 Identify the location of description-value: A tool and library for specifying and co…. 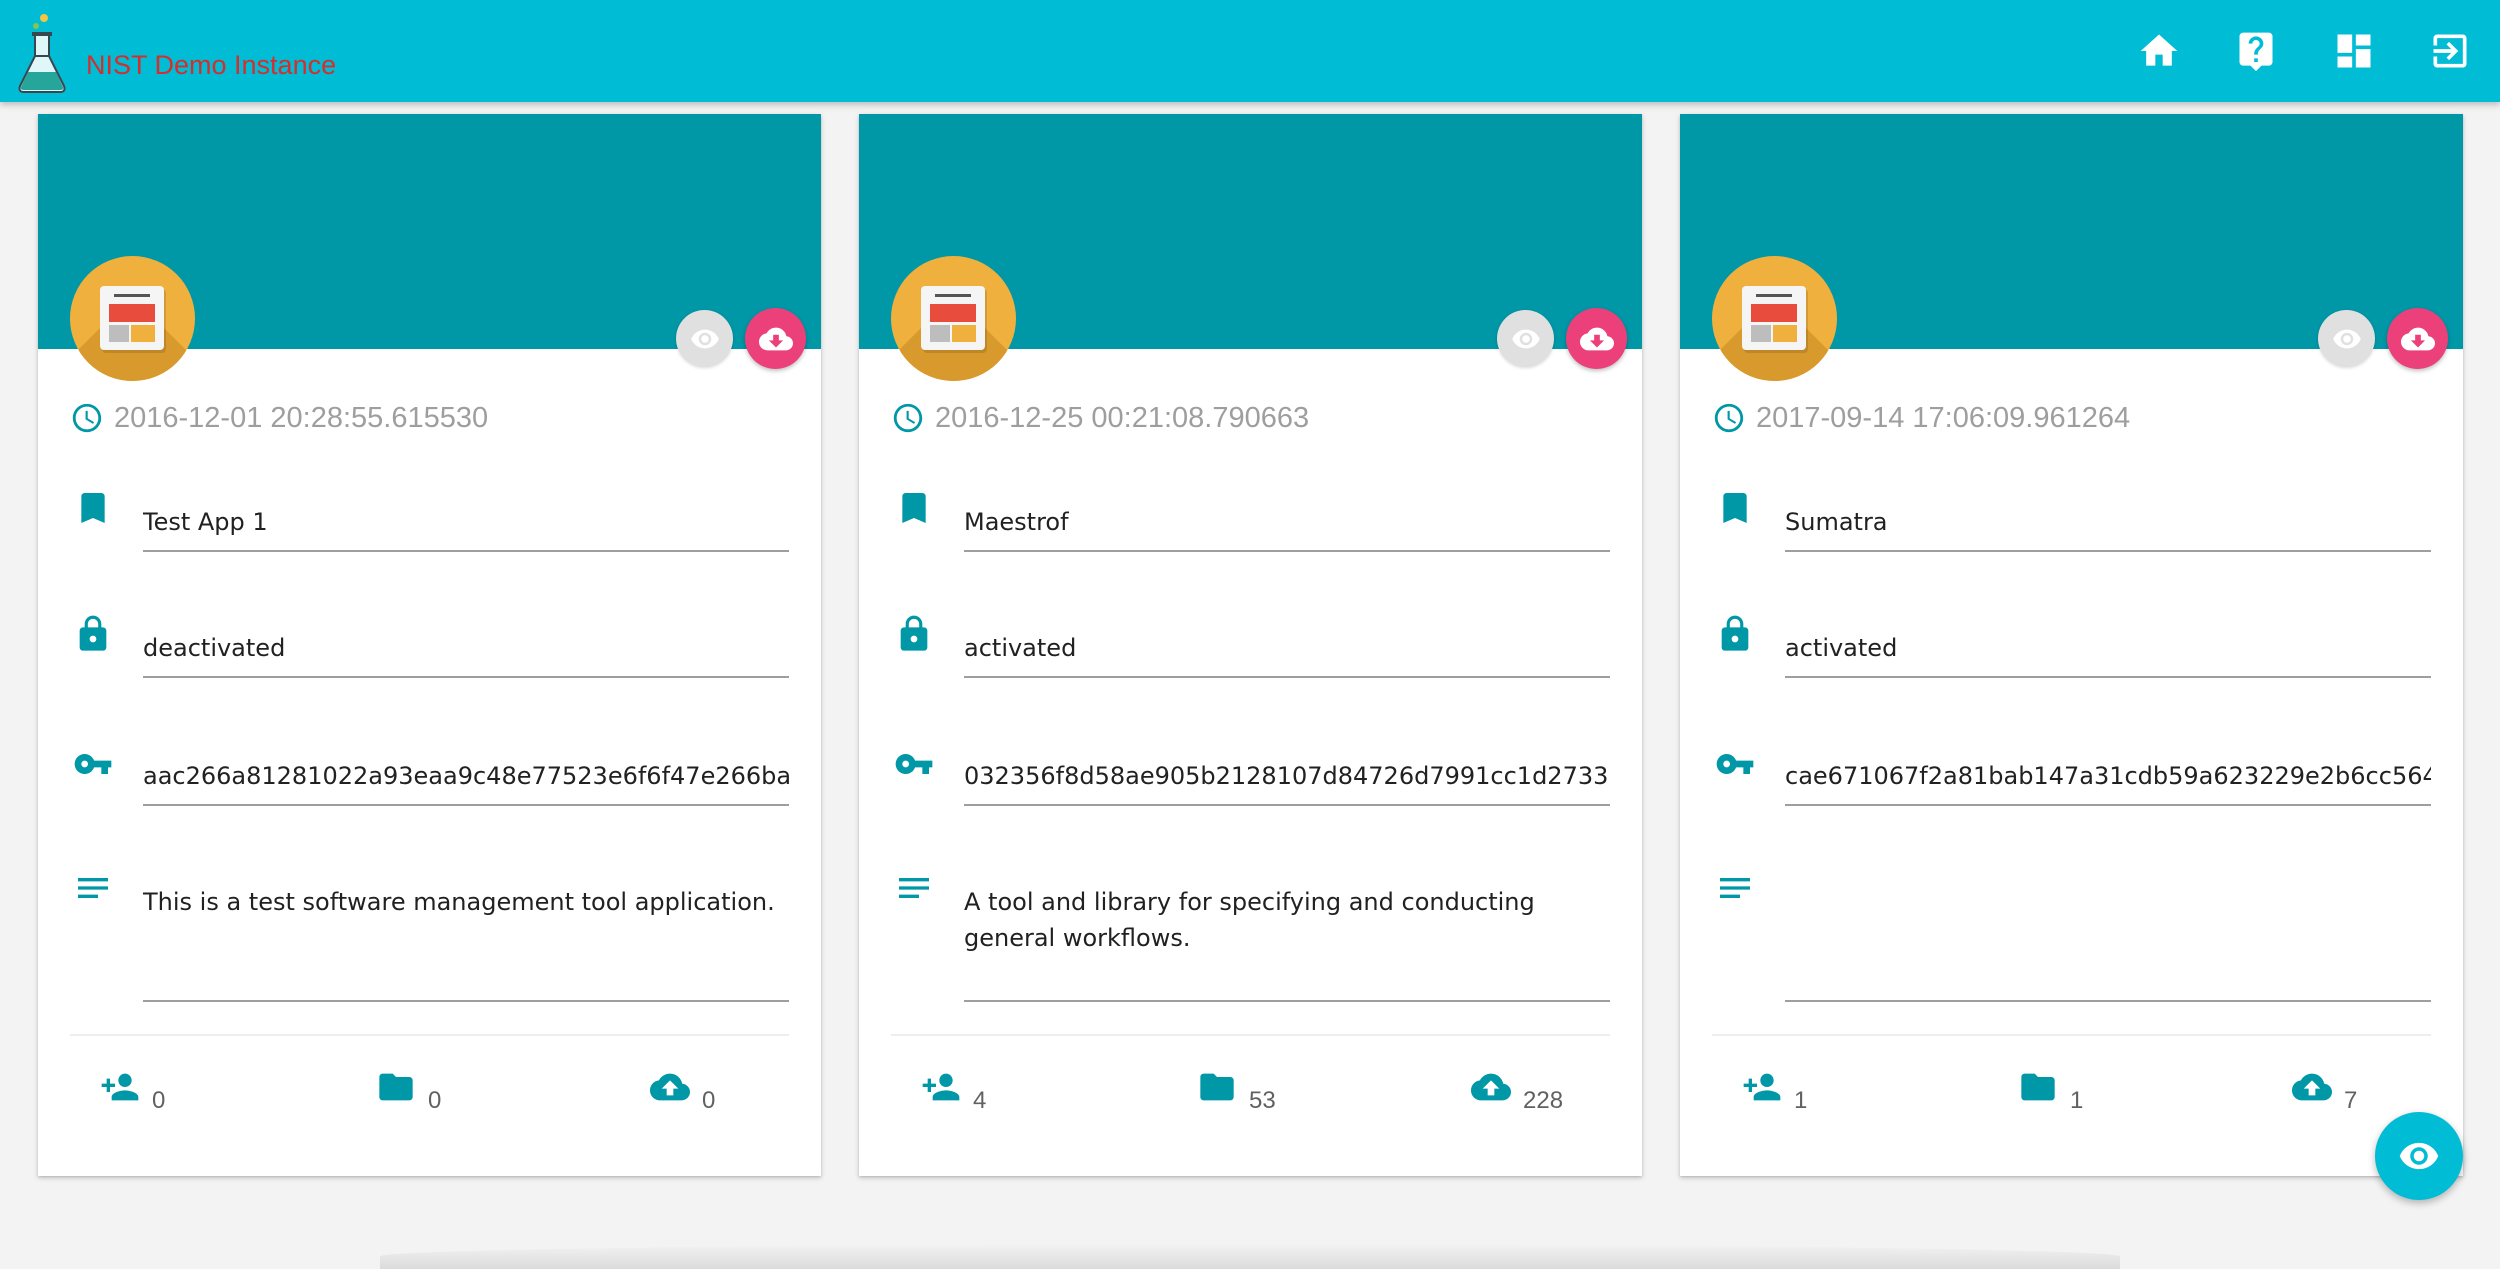
(1249, 920).